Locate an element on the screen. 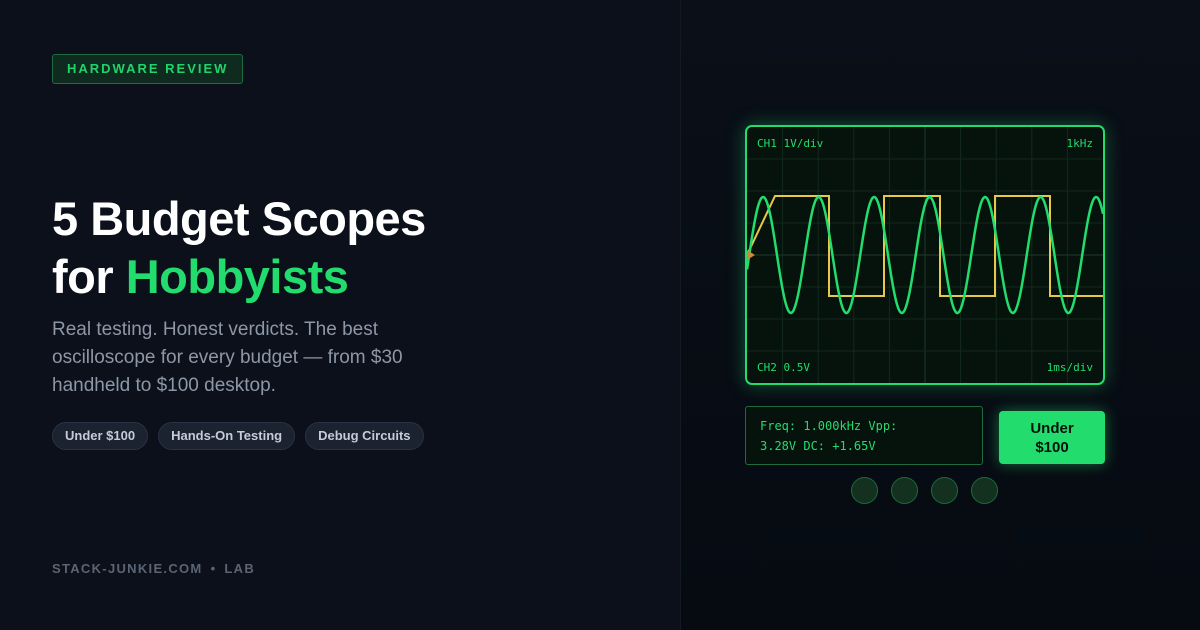  site-section: LAB is located at coordinates (239, 568).